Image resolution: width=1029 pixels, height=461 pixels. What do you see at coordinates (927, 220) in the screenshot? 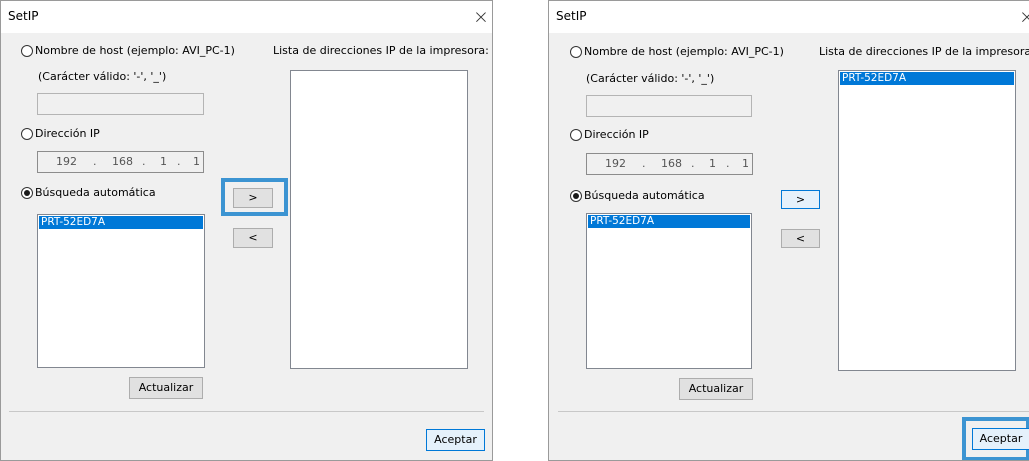
I see `printer-ip-list: PRT-52ED7A` at bounding box center [927, 220].